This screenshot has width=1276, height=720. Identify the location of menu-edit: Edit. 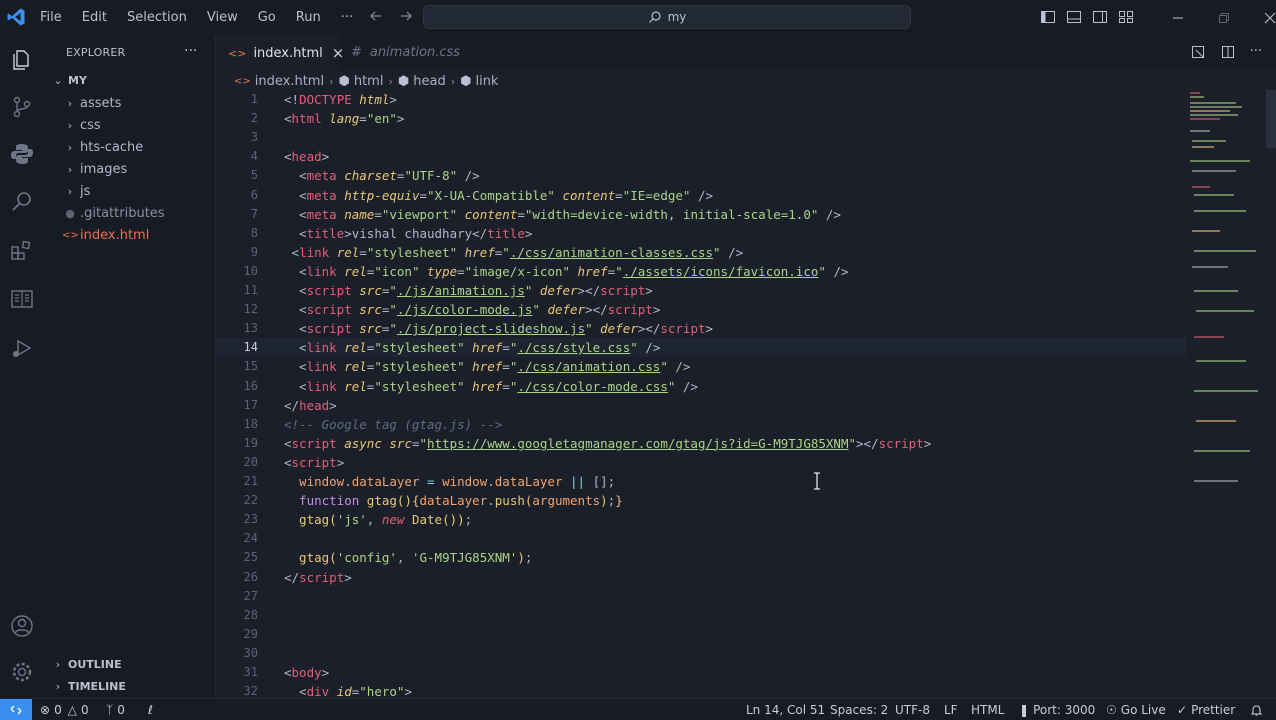
(94, 17).